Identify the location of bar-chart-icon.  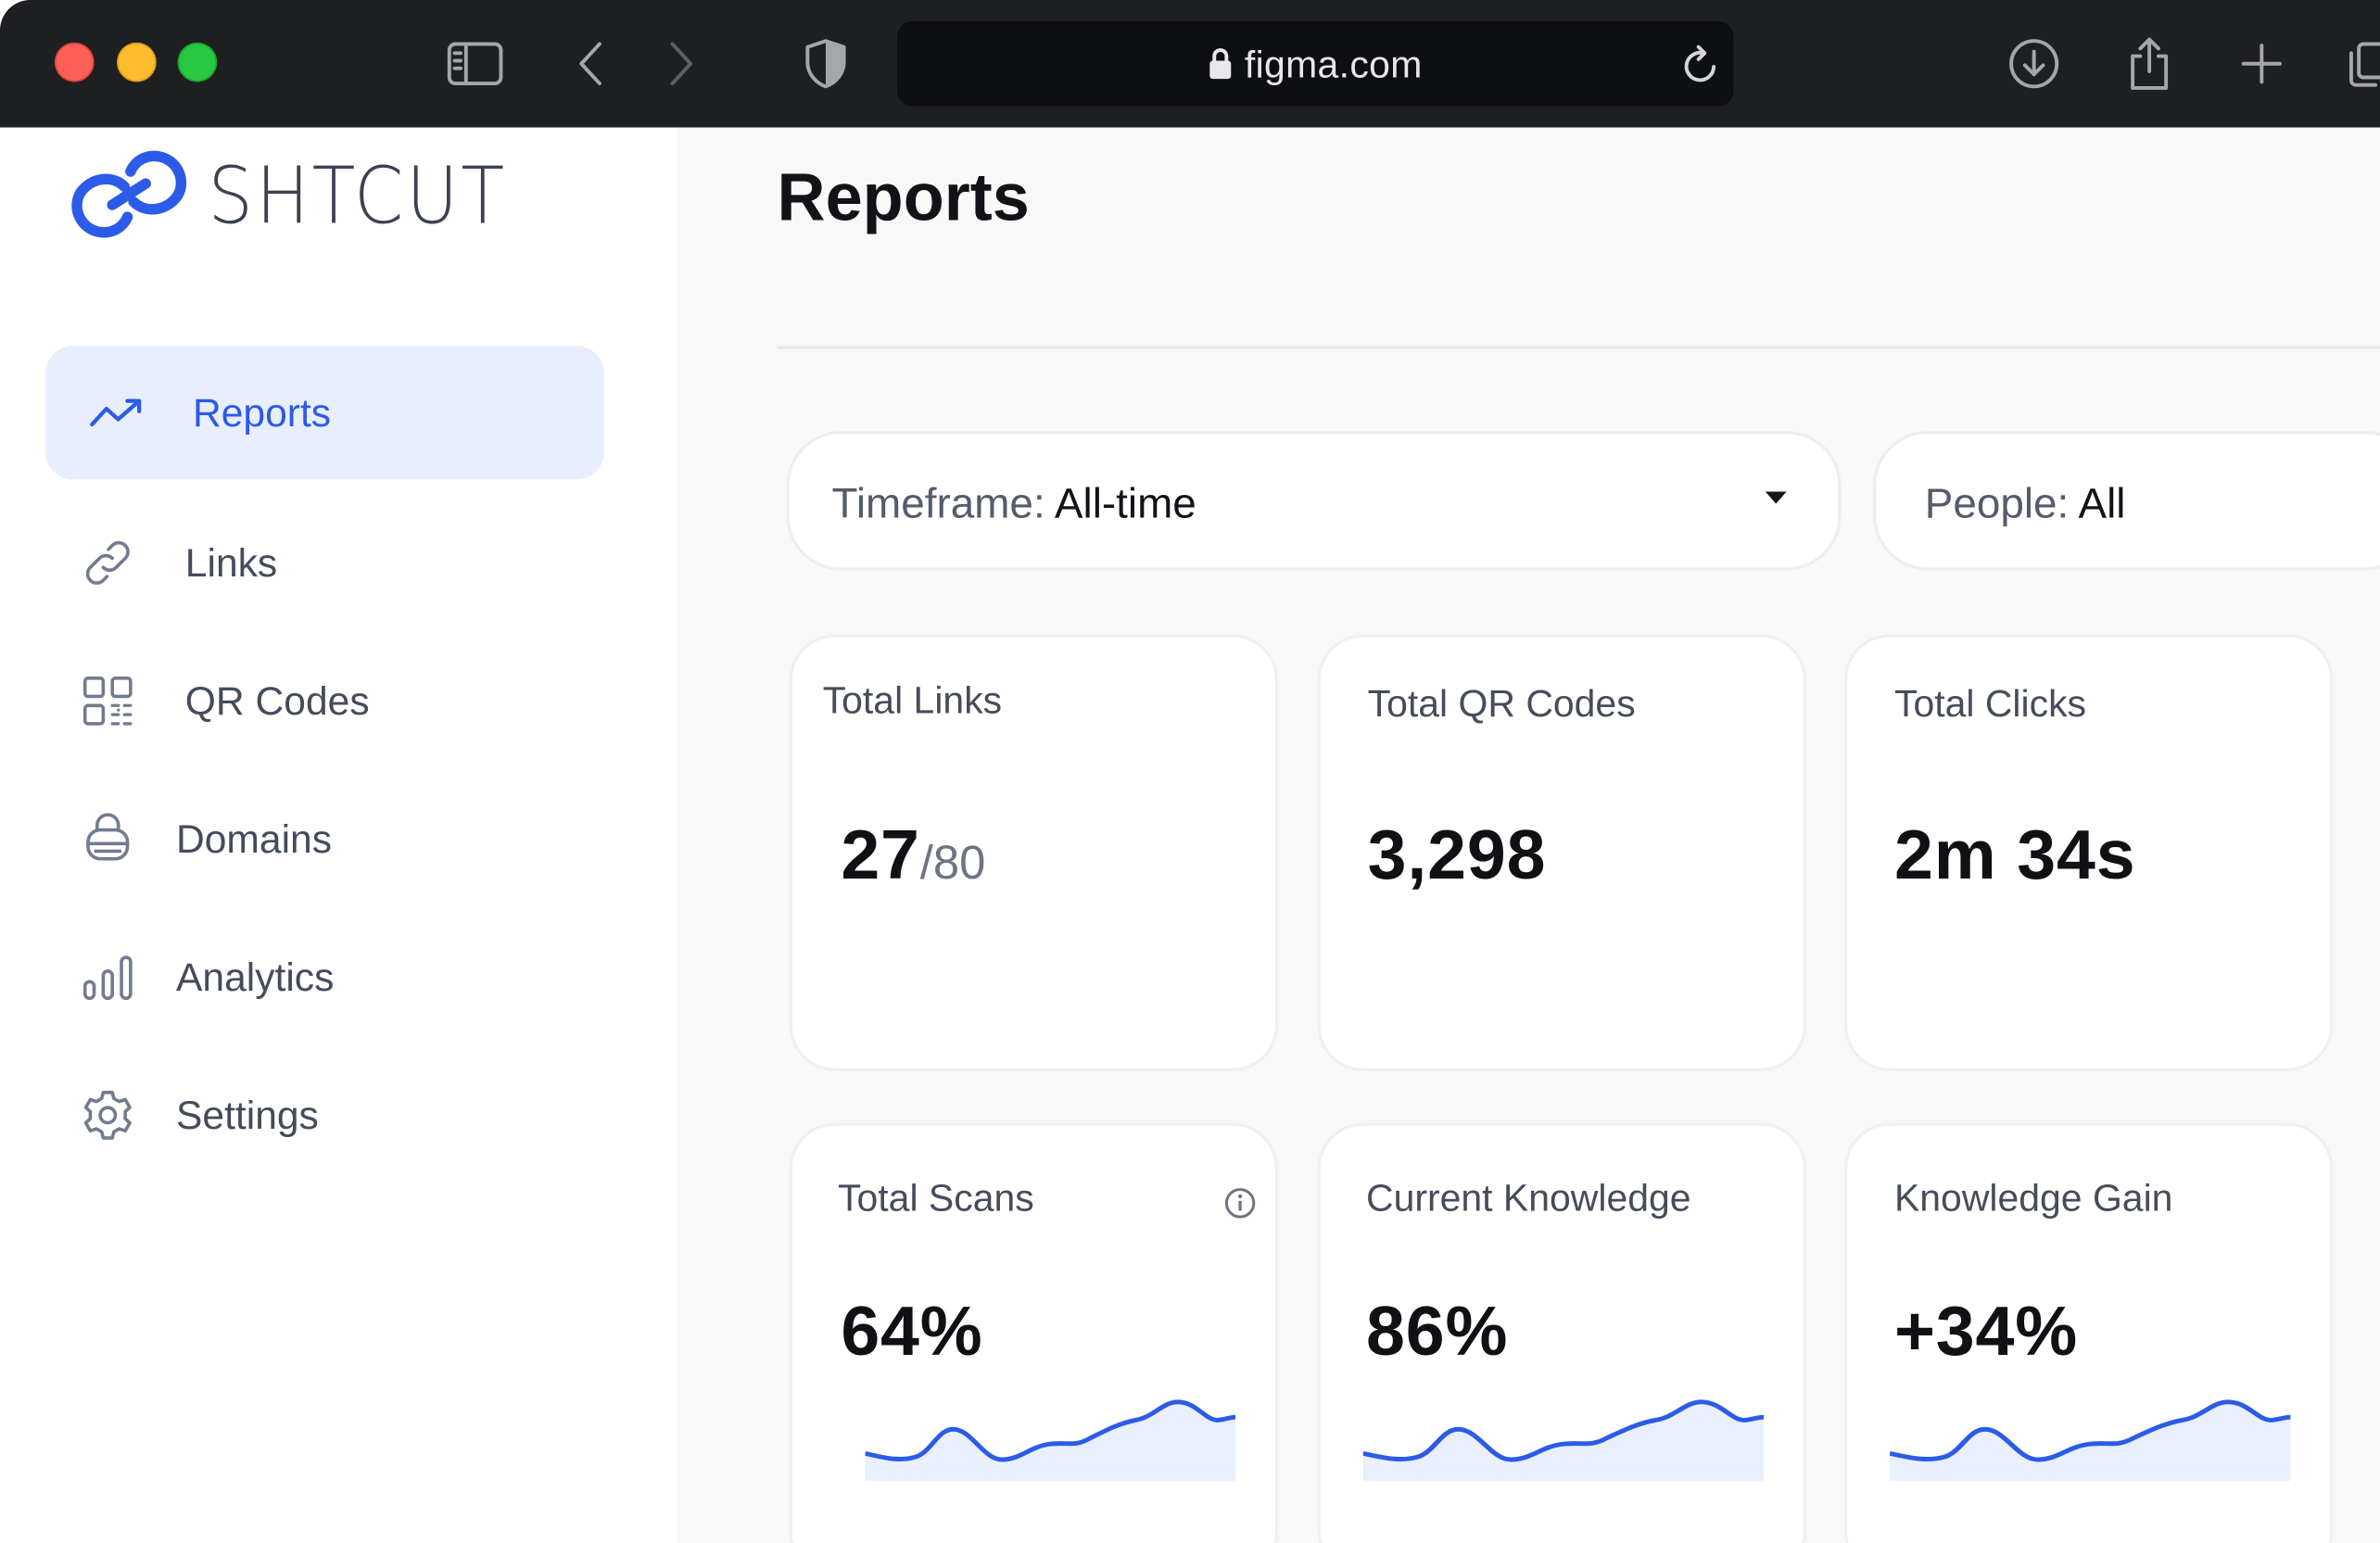
(107, 976).